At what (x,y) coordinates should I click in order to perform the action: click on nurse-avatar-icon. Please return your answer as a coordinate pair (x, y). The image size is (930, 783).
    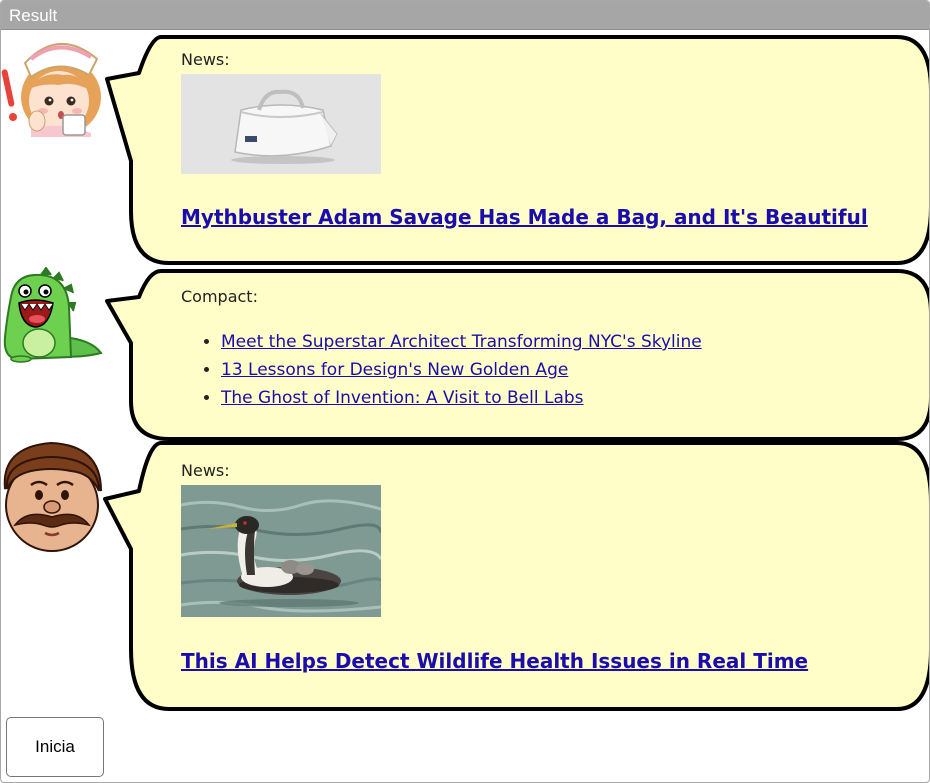
    Looking at the image, I should click on (53, 83).